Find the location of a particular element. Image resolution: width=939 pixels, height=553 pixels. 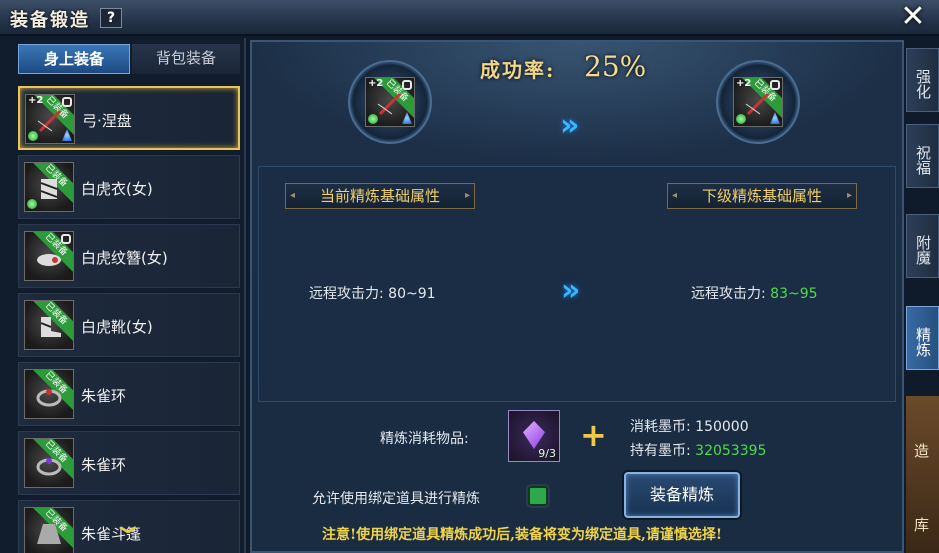

cost-item-slot: 9/3 is located at coordinates (534, 436).